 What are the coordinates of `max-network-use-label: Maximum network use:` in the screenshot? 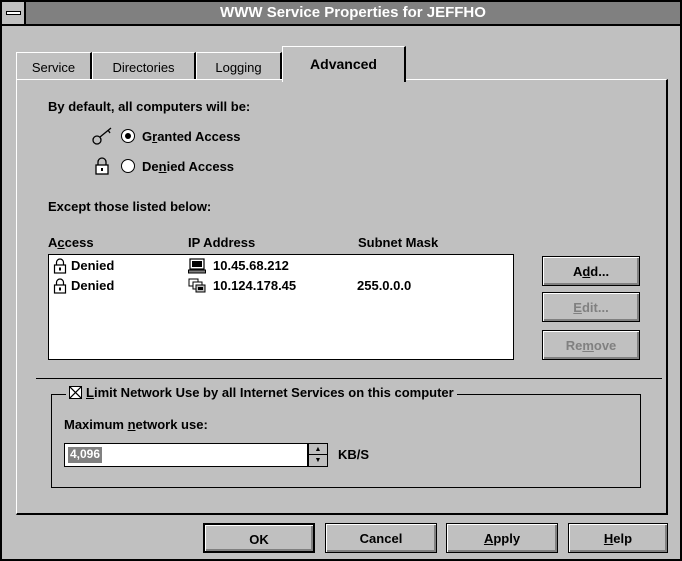 It's located at (136, 424).